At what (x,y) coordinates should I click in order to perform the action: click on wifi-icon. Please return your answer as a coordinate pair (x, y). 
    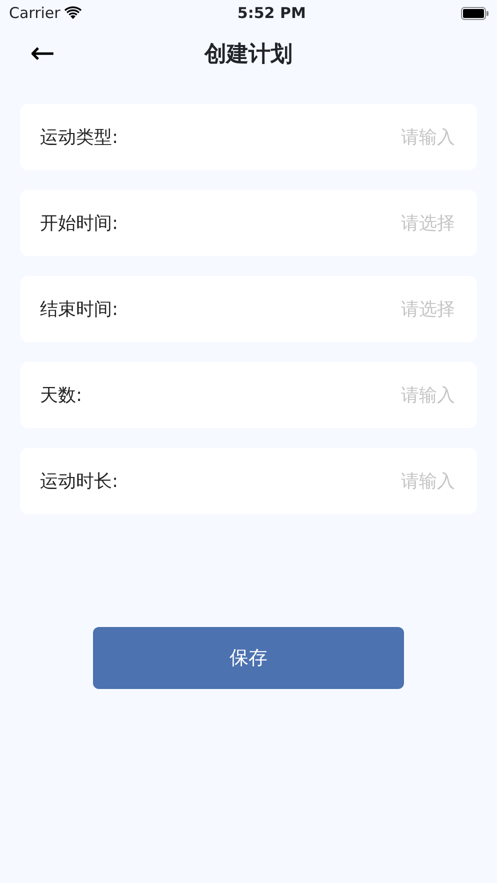
    Looking at the image, I should click on (73, 13).